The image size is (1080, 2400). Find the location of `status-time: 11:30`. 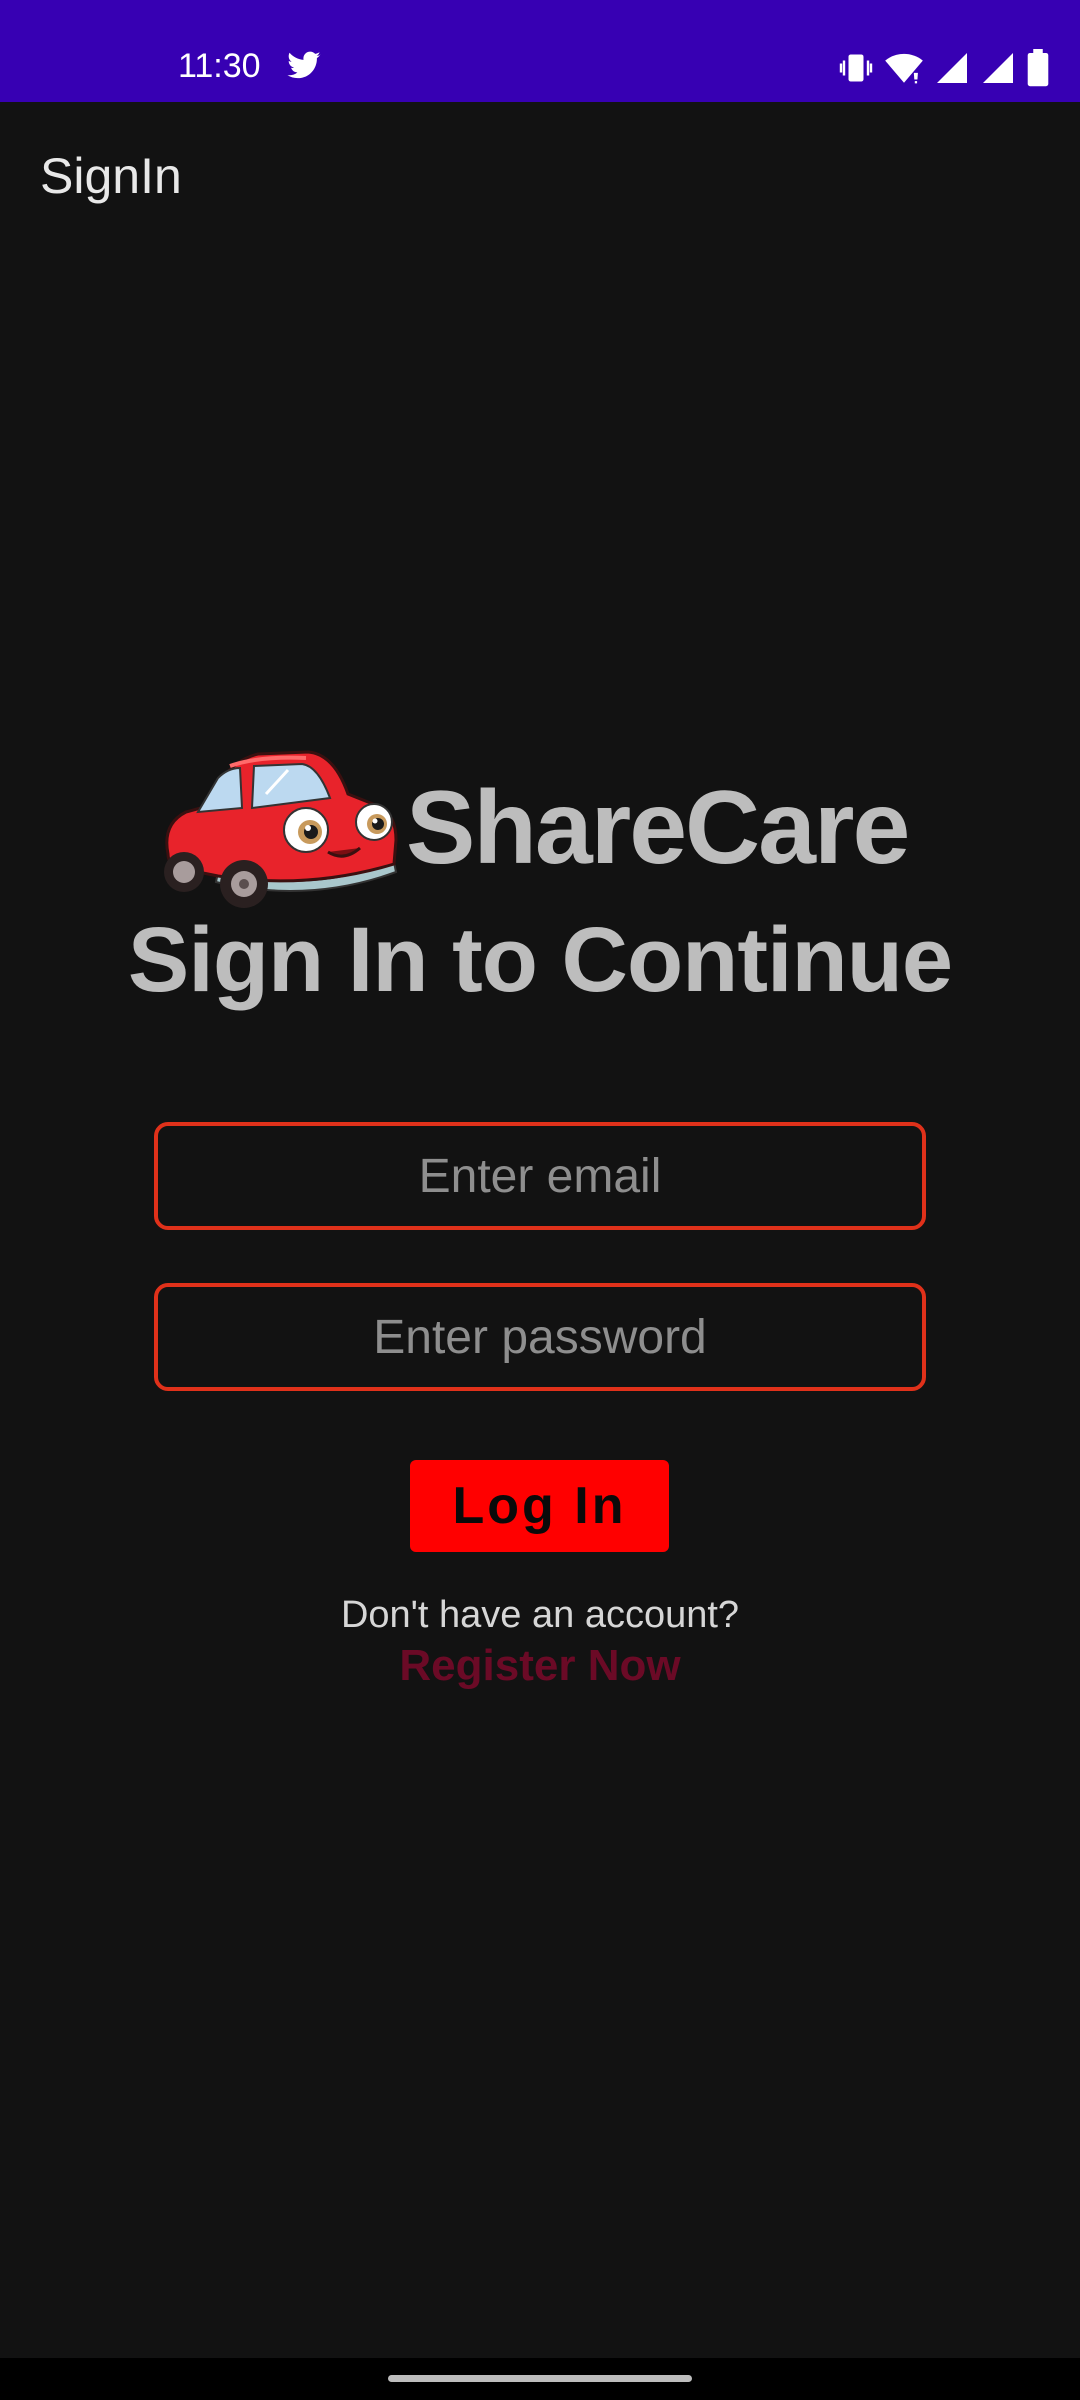

status-time: 11:30 is located at coordinates (219, 66).